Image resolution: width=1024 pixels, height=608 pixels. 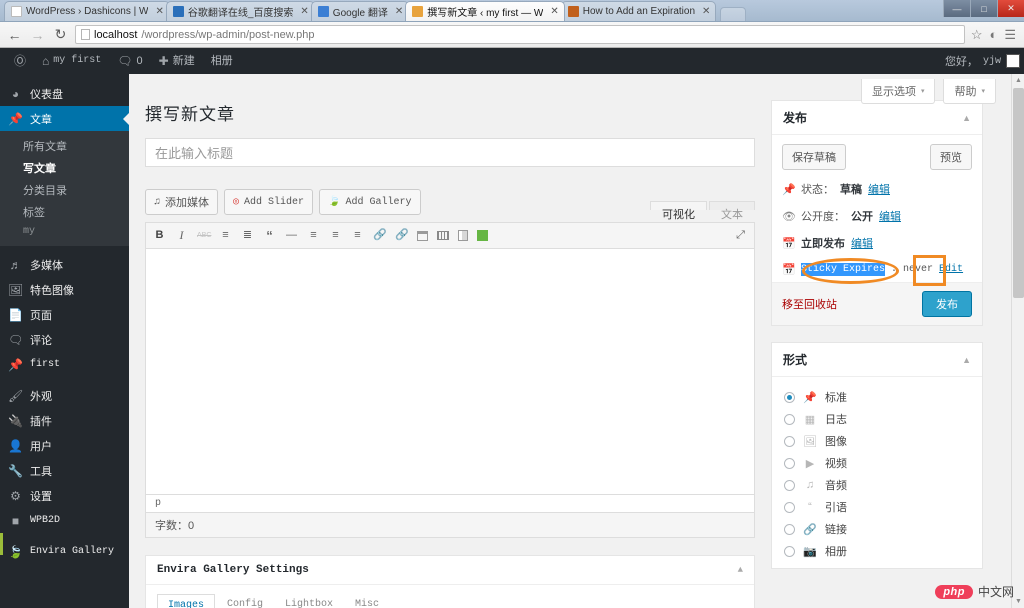 What do you see at coordinates (20, 61) in the screenshot?
I see `wp-logo-menu: Ⓞ` at bounding box center [20, 61].